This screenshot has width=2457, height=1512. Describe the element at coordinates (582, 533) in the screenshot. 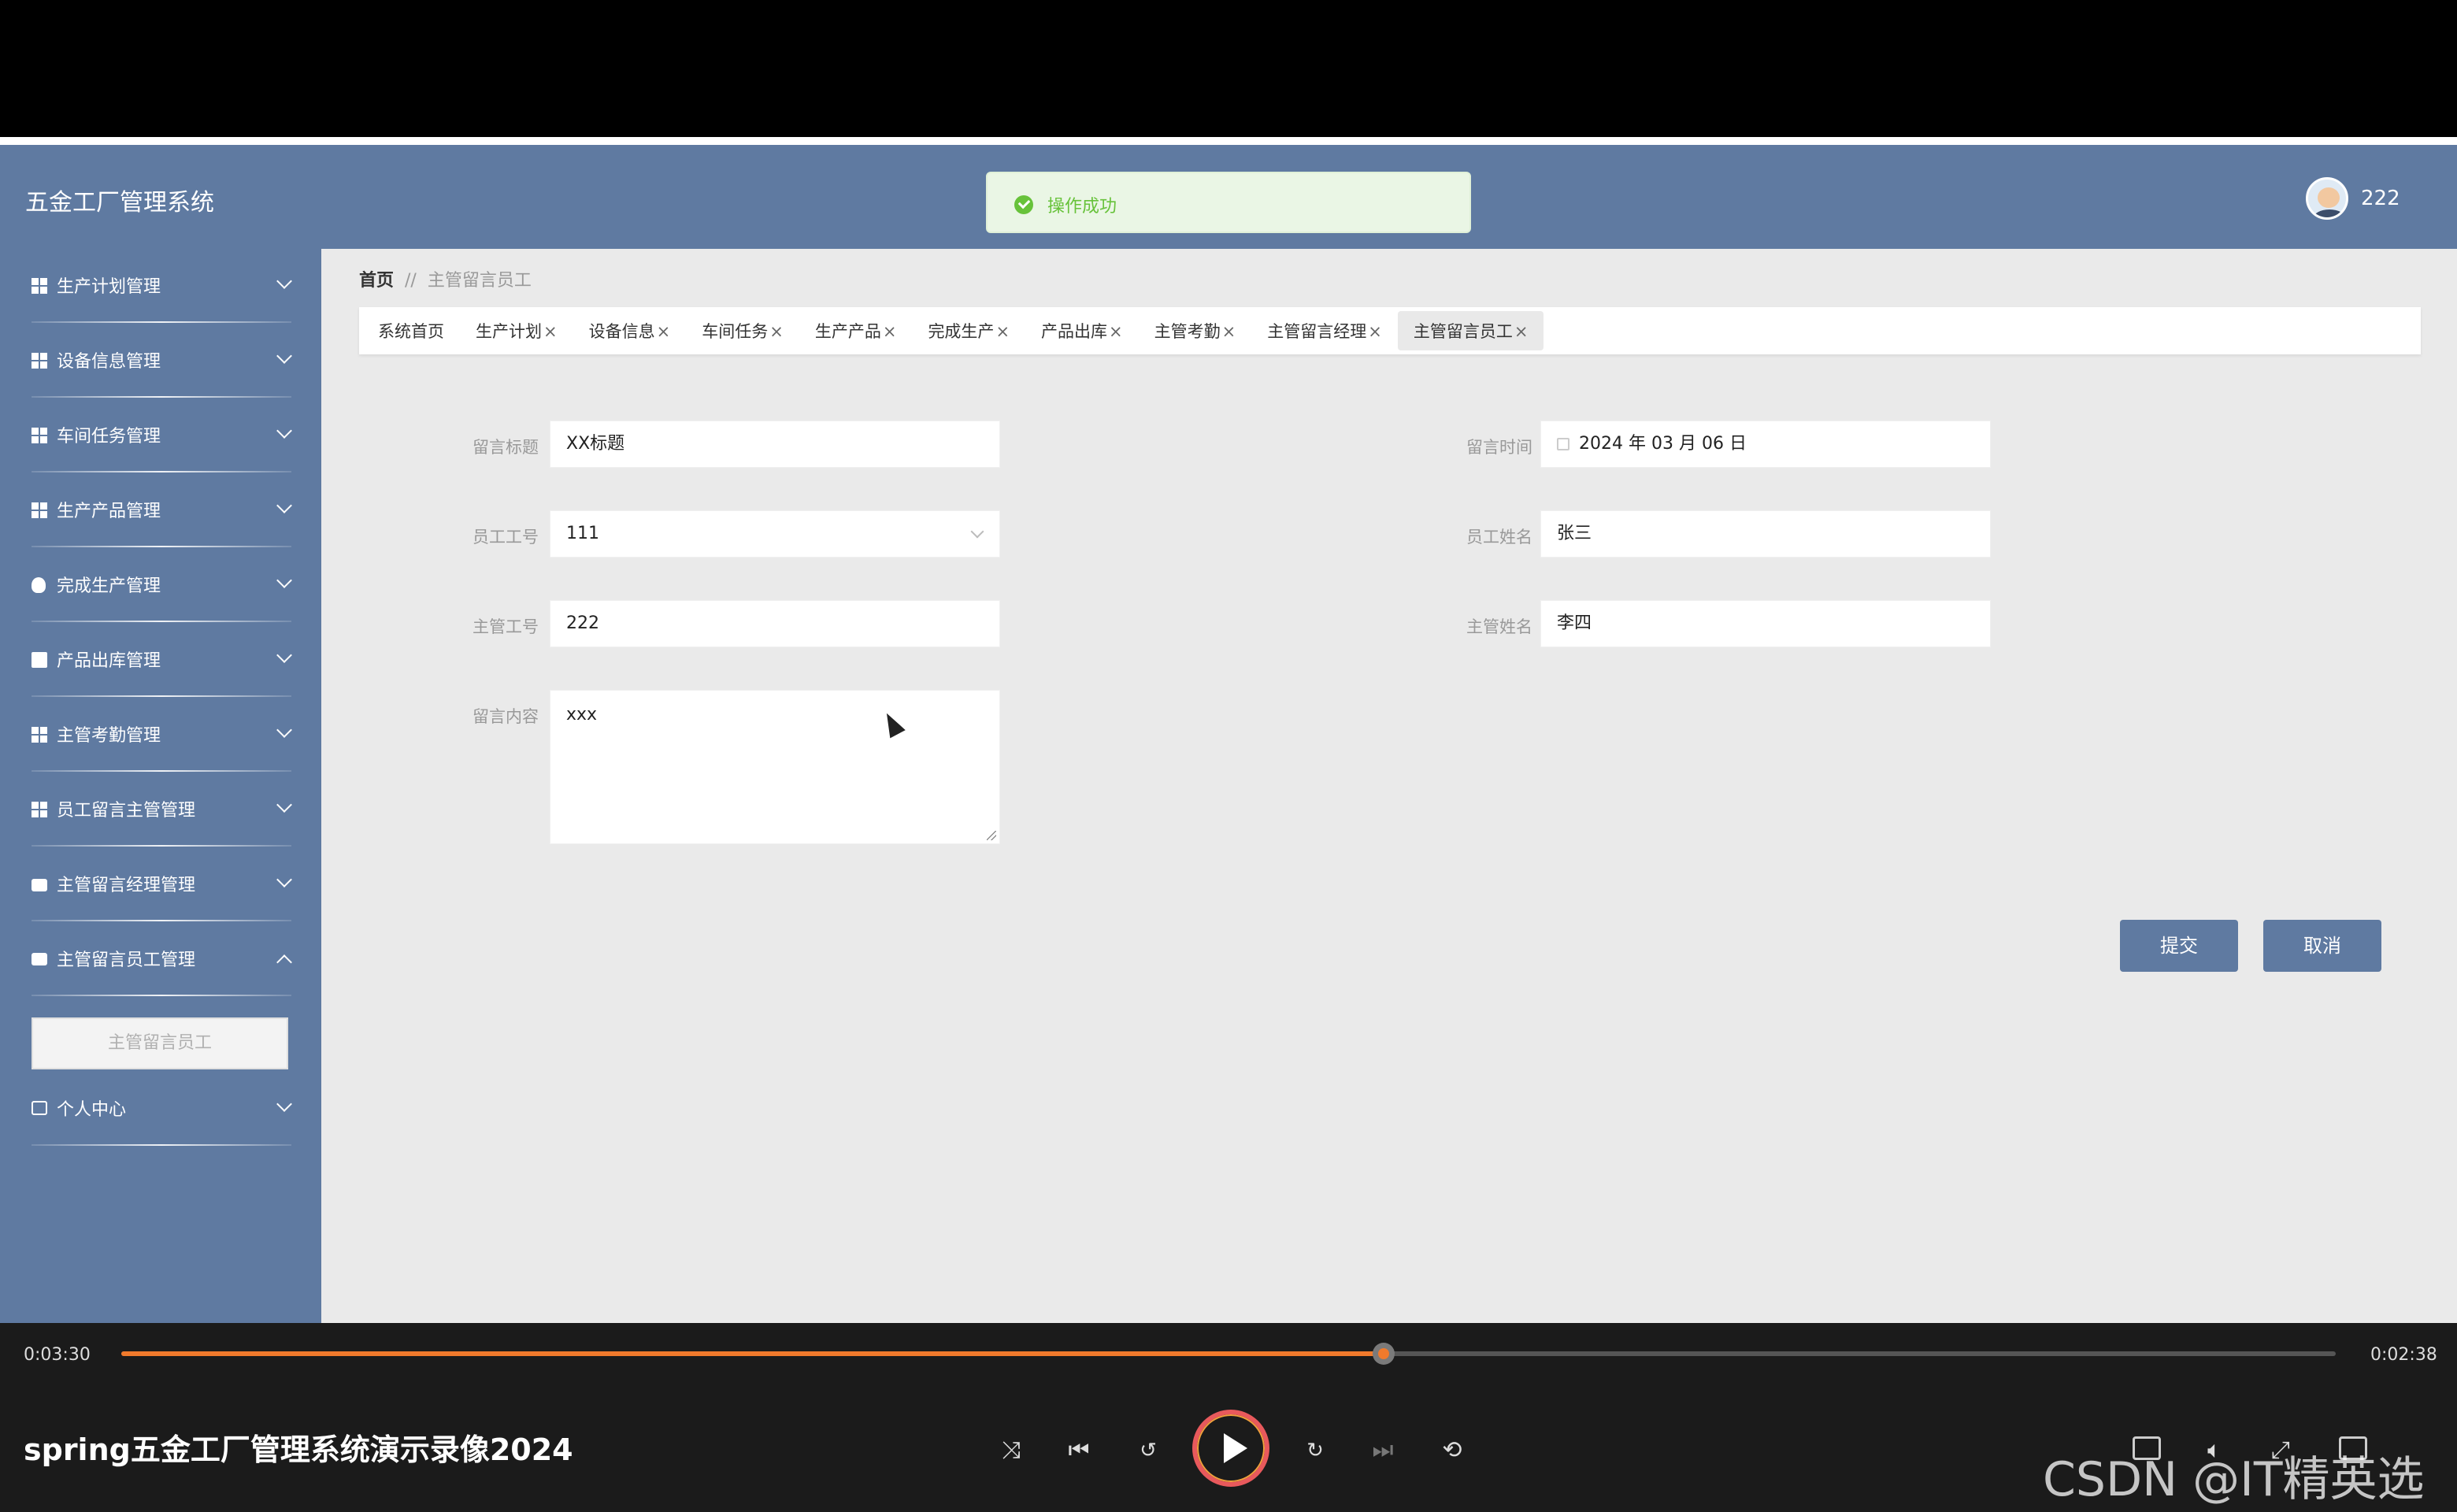

I see `emp-no-value: 111` at that location.